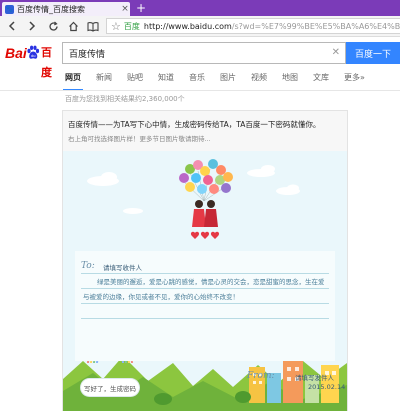 Image resolution: width=400 pixels, height=413 pixels. What do you see at coordinates (9, 9) in the screenshot?
I see `baidu-favicon-icon: 🐾` at bounding box center [9, 9].